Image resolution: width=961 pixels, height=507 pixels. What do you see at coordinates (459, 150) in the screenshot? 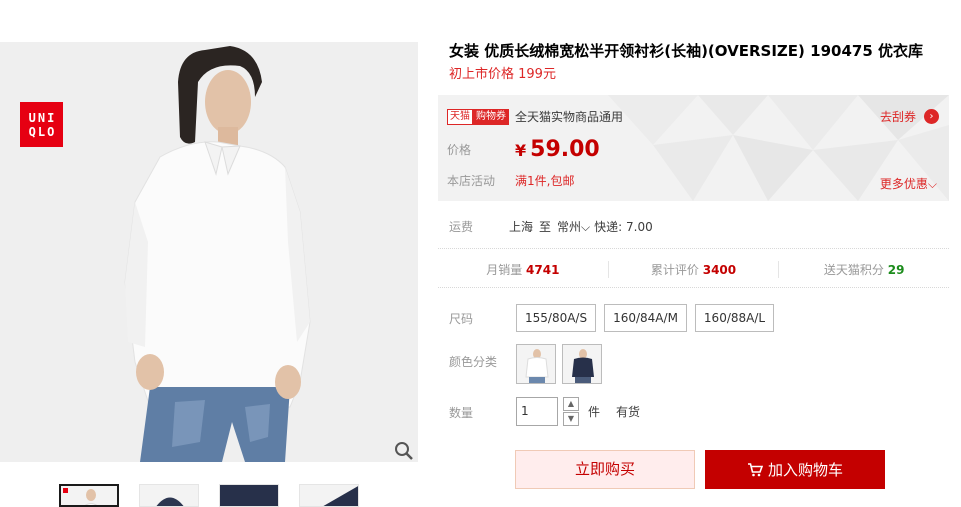
I see `price-label: 价格` at bounding box center [459, 150].